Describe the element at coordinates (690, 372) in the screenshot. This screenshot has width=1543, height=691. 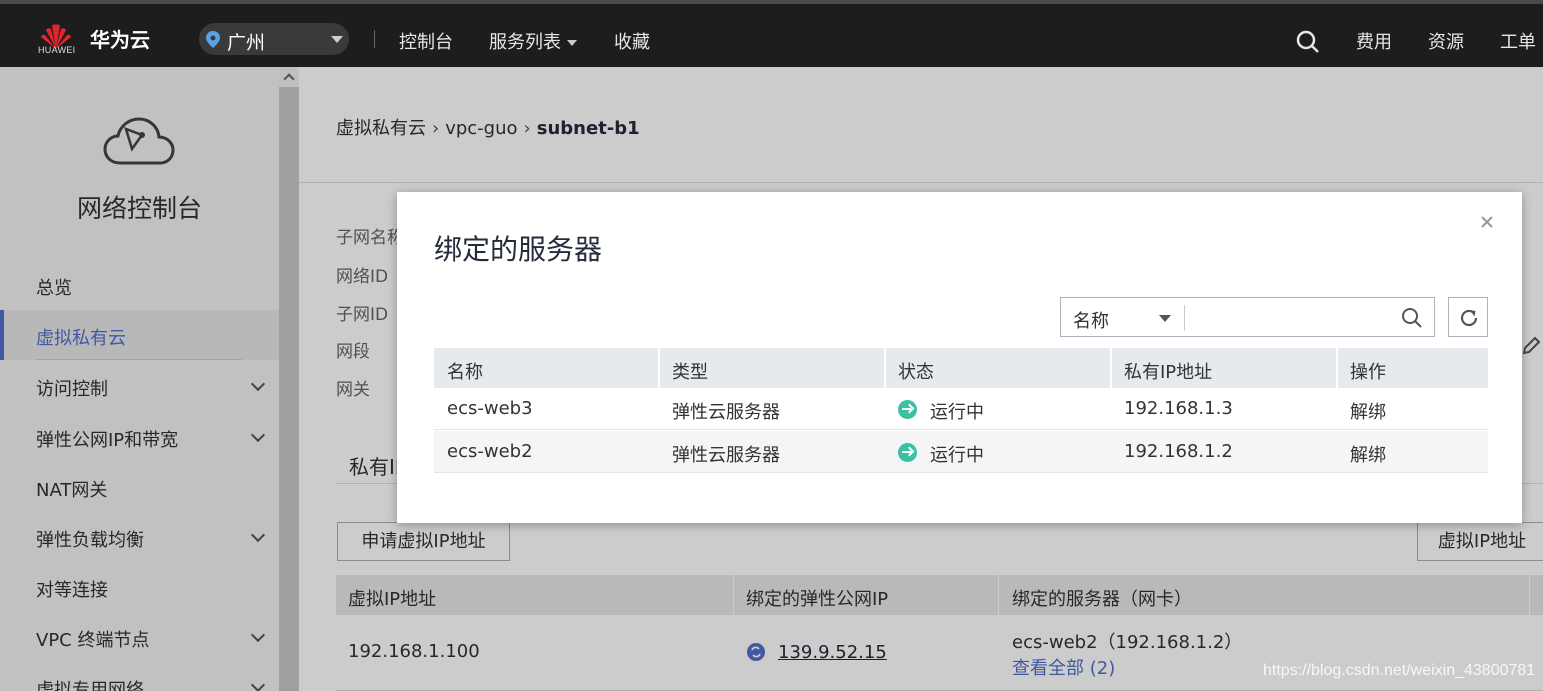
I see `column-header: 类型` at that location.